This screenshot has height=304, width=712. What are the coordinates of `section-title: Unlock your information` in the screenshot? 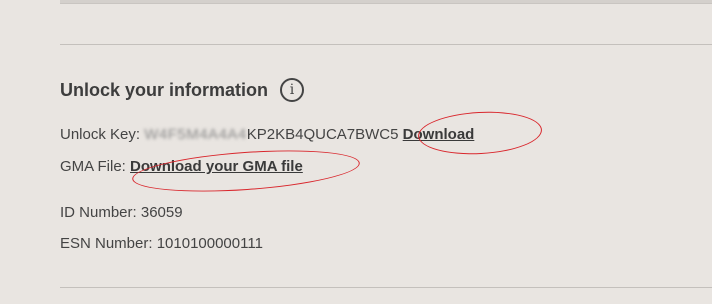 It's located at (164, 90).